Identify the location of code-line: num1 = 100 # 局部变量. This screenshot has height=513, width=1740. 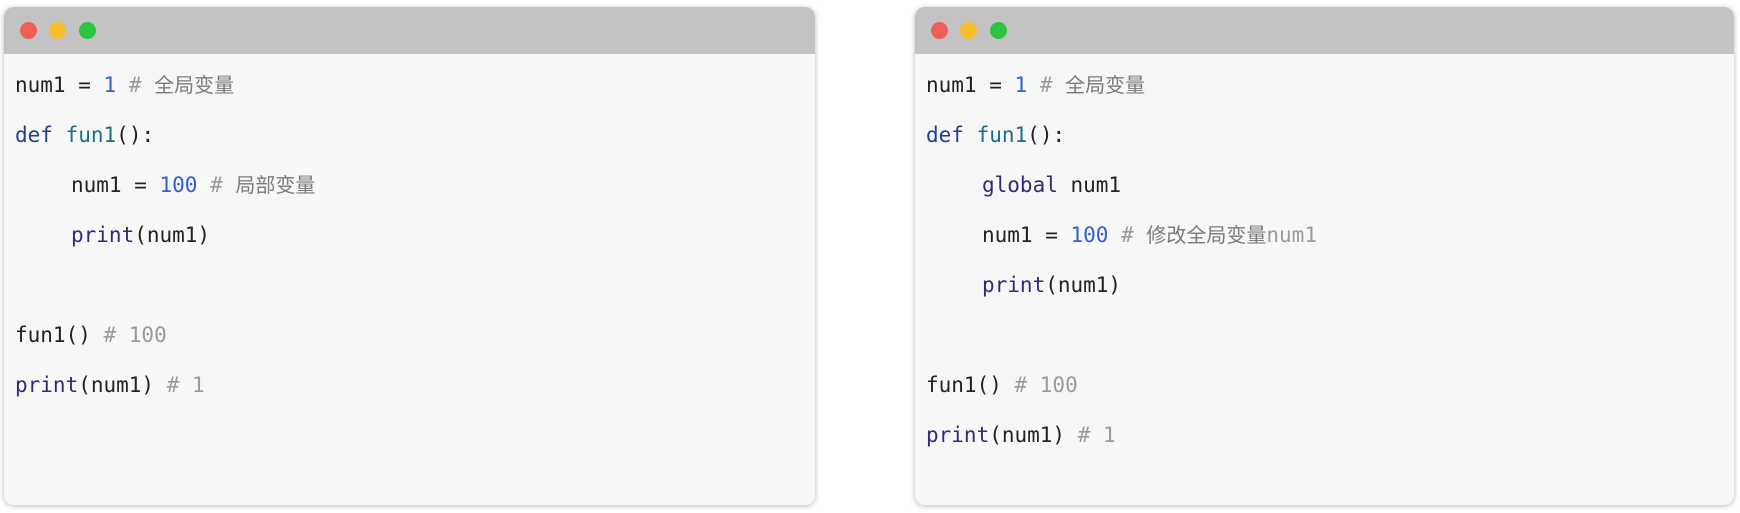
(165, 185).